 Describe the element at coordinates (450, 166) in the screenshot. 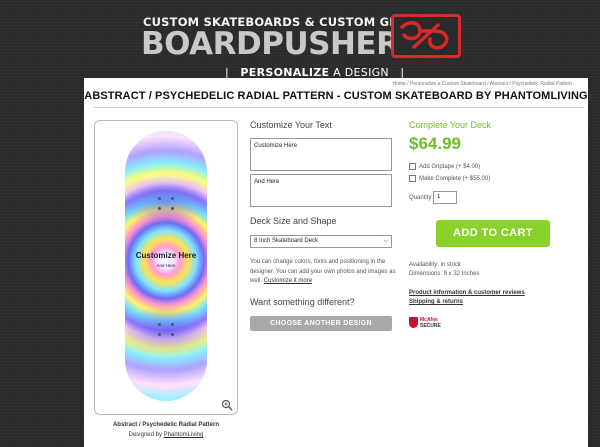

I see `griptape-label: Add Griptape (+ $4.00)` at that location.